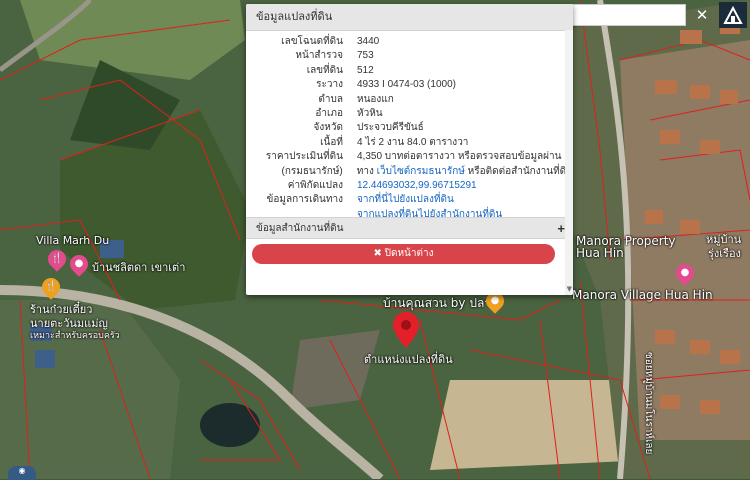 The width and height of the screenshot is (750, 480). What do you see at coordinates (421, 171) in the screenshot?
I see `treasury-website-link: เว็บไซต์กรมธนารักษ์` at bounding box center [421, 171].